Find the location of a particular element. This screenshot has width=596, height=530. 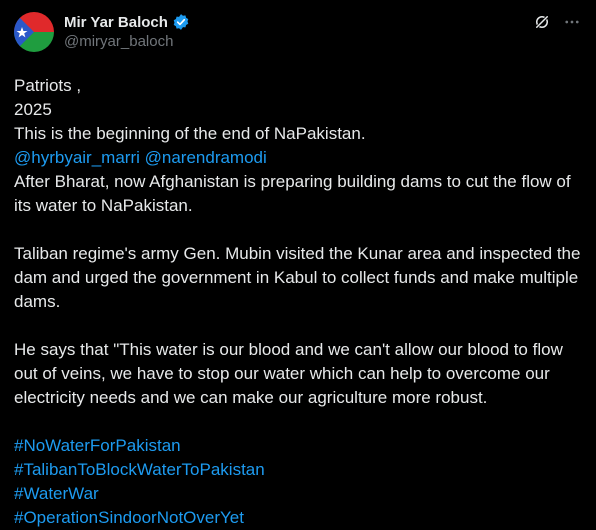

post-header: Mir Yar Baloch @miryar_baloch is located at coordinates (298, 34).